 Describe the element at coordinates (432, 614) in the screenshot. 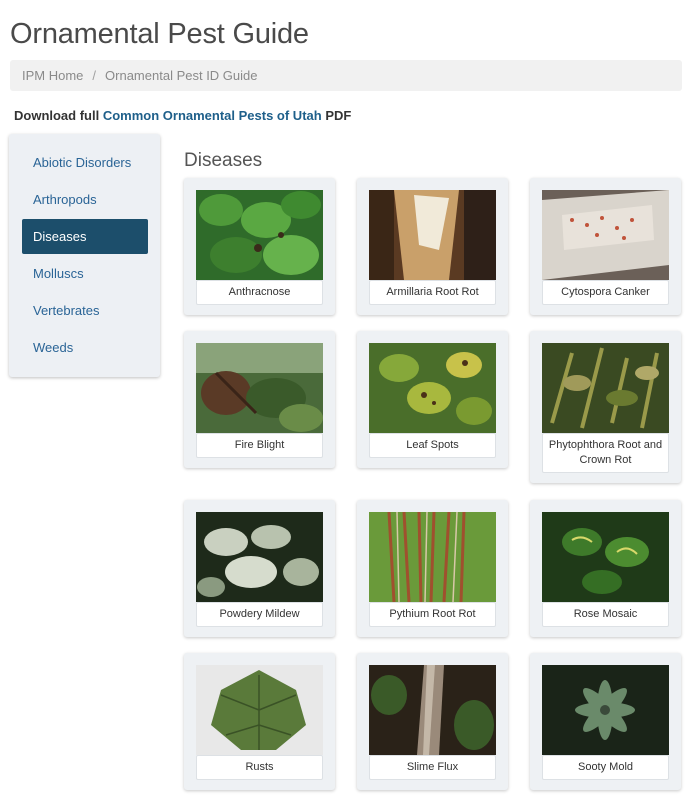

I see `card-label: Pythium Root Rot` at that location.